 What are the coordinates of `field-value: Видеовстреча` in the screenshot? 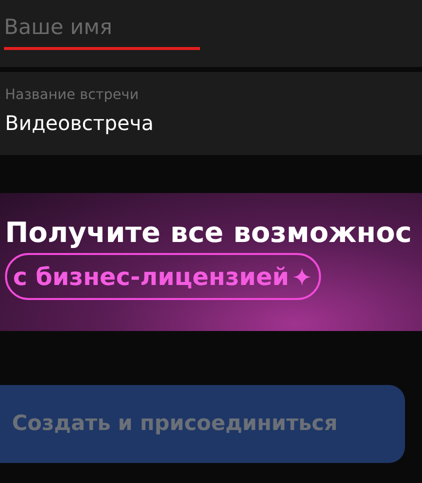 It's located at (80, 123).